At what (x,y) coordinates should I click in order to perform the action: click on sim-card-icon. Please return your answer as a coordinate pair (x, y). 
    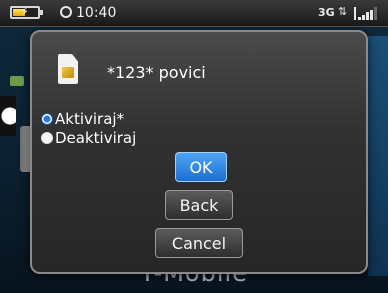
    Looking at the image, I should click on (68, 69).